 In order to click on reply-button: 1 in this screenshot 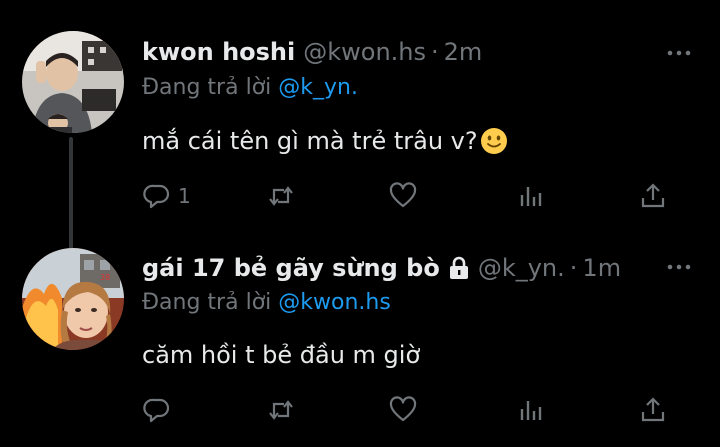, I will do `click(166, 196)`.